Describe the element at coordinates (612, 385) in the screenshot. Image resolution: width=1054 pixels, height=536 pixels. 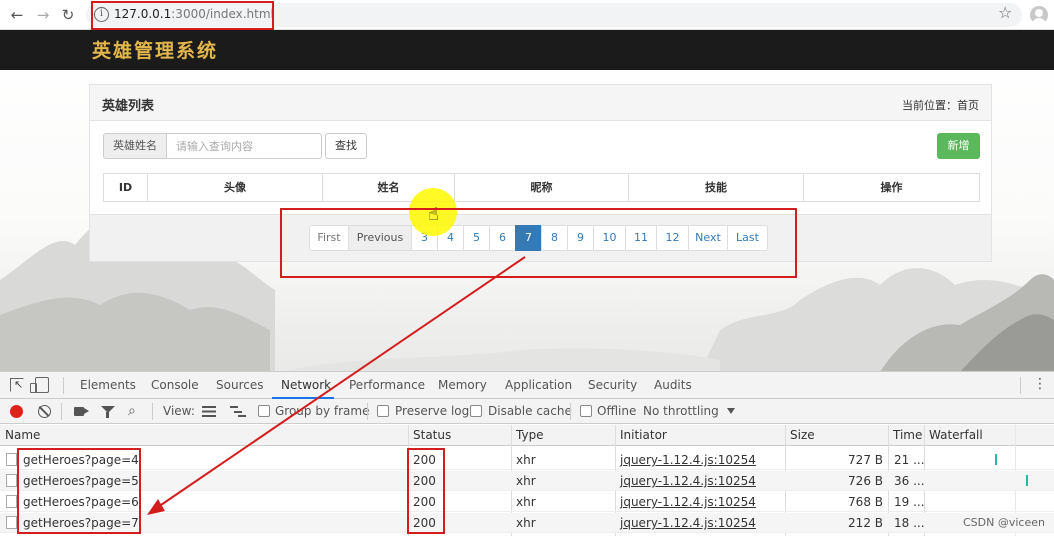
I see `tab-security: Security` at that location.